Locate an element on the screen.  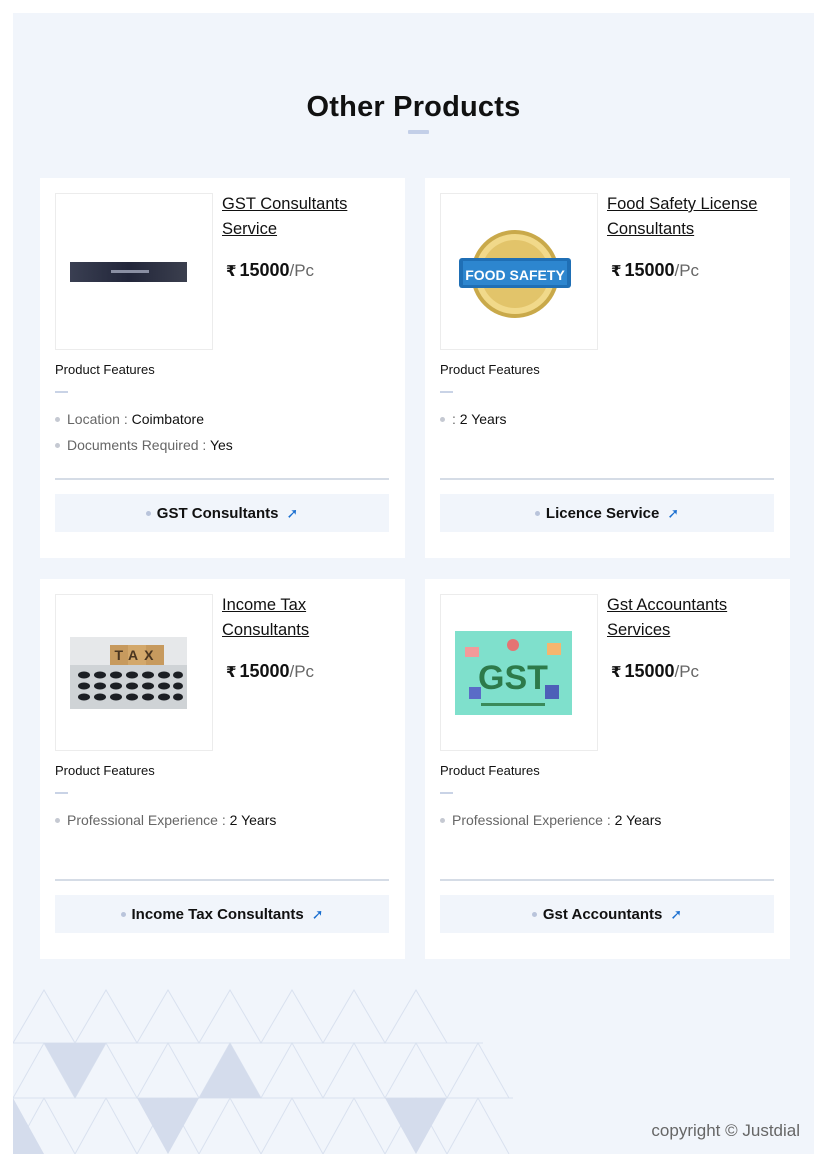
gst-logo-text: GST is located at coordinates (513, 678).